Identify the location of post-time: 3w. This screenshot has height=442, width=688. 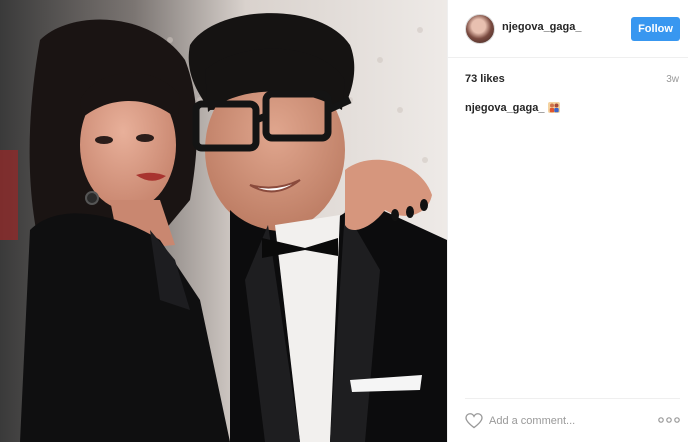
(672, 79).